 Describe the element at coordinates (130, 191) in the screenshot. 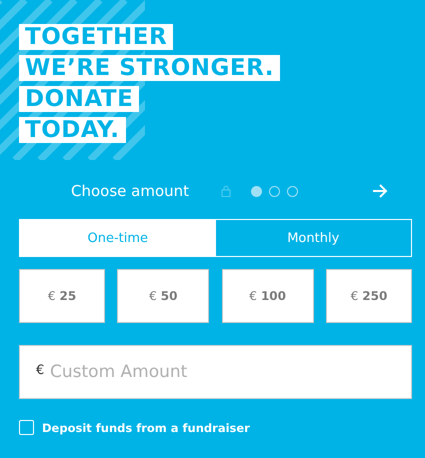

I see `step-title: Choose amount` at that location.